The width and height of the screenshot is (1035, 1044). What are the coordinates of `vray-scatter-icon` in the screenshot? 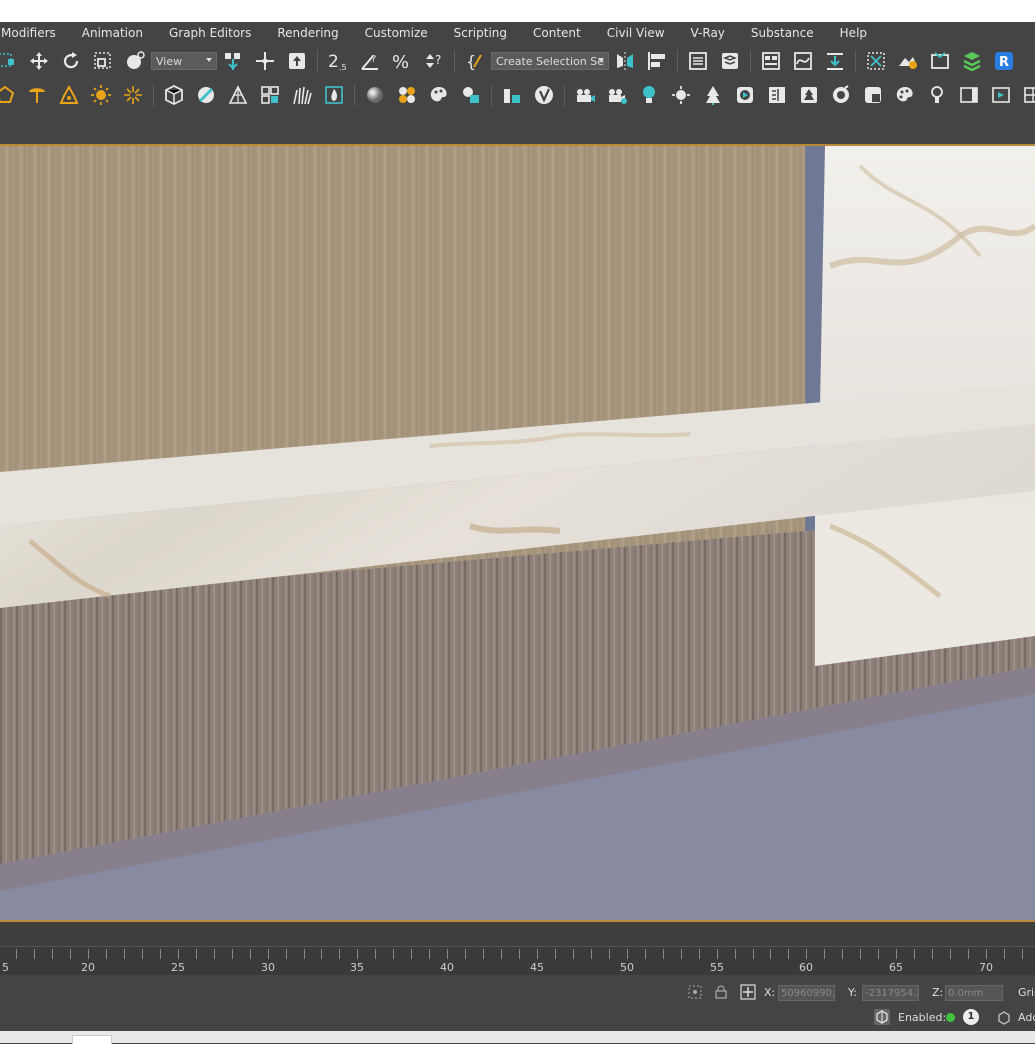 It's located at (713, 95).